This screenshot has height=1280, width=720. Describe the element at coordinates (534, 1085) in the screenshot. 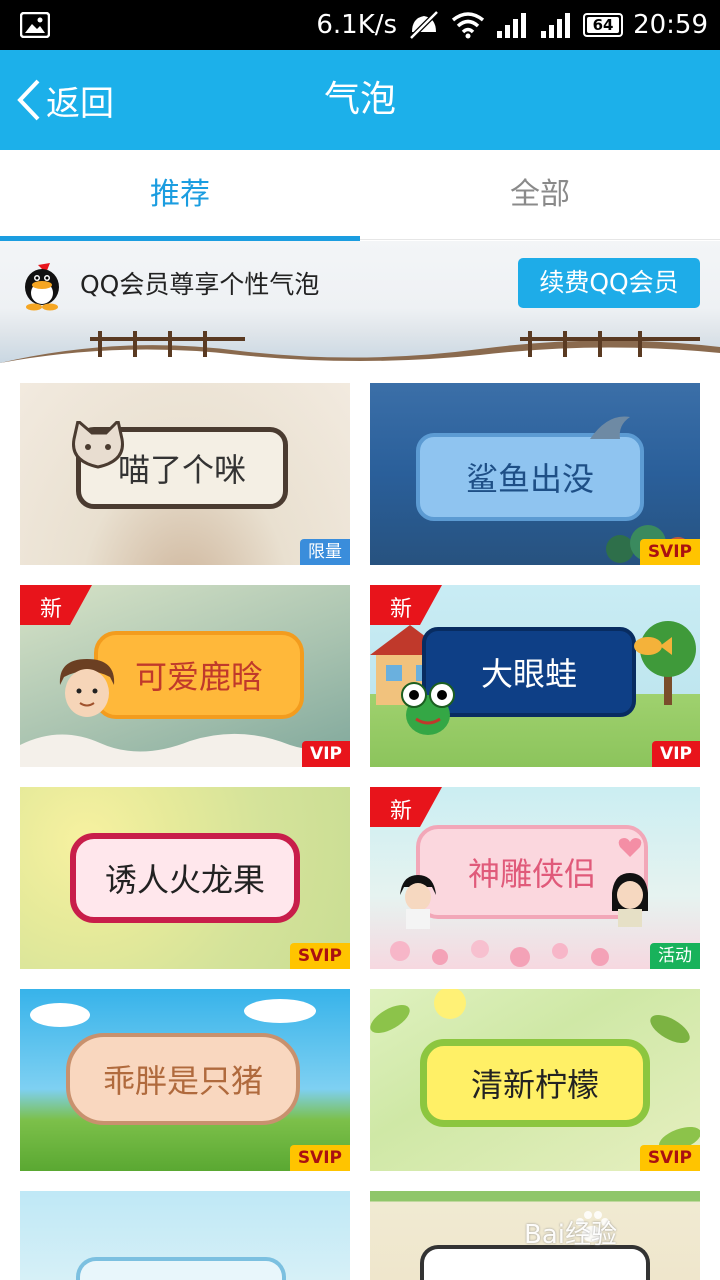

I see `bubble-name: 清新柠檬` at that location.